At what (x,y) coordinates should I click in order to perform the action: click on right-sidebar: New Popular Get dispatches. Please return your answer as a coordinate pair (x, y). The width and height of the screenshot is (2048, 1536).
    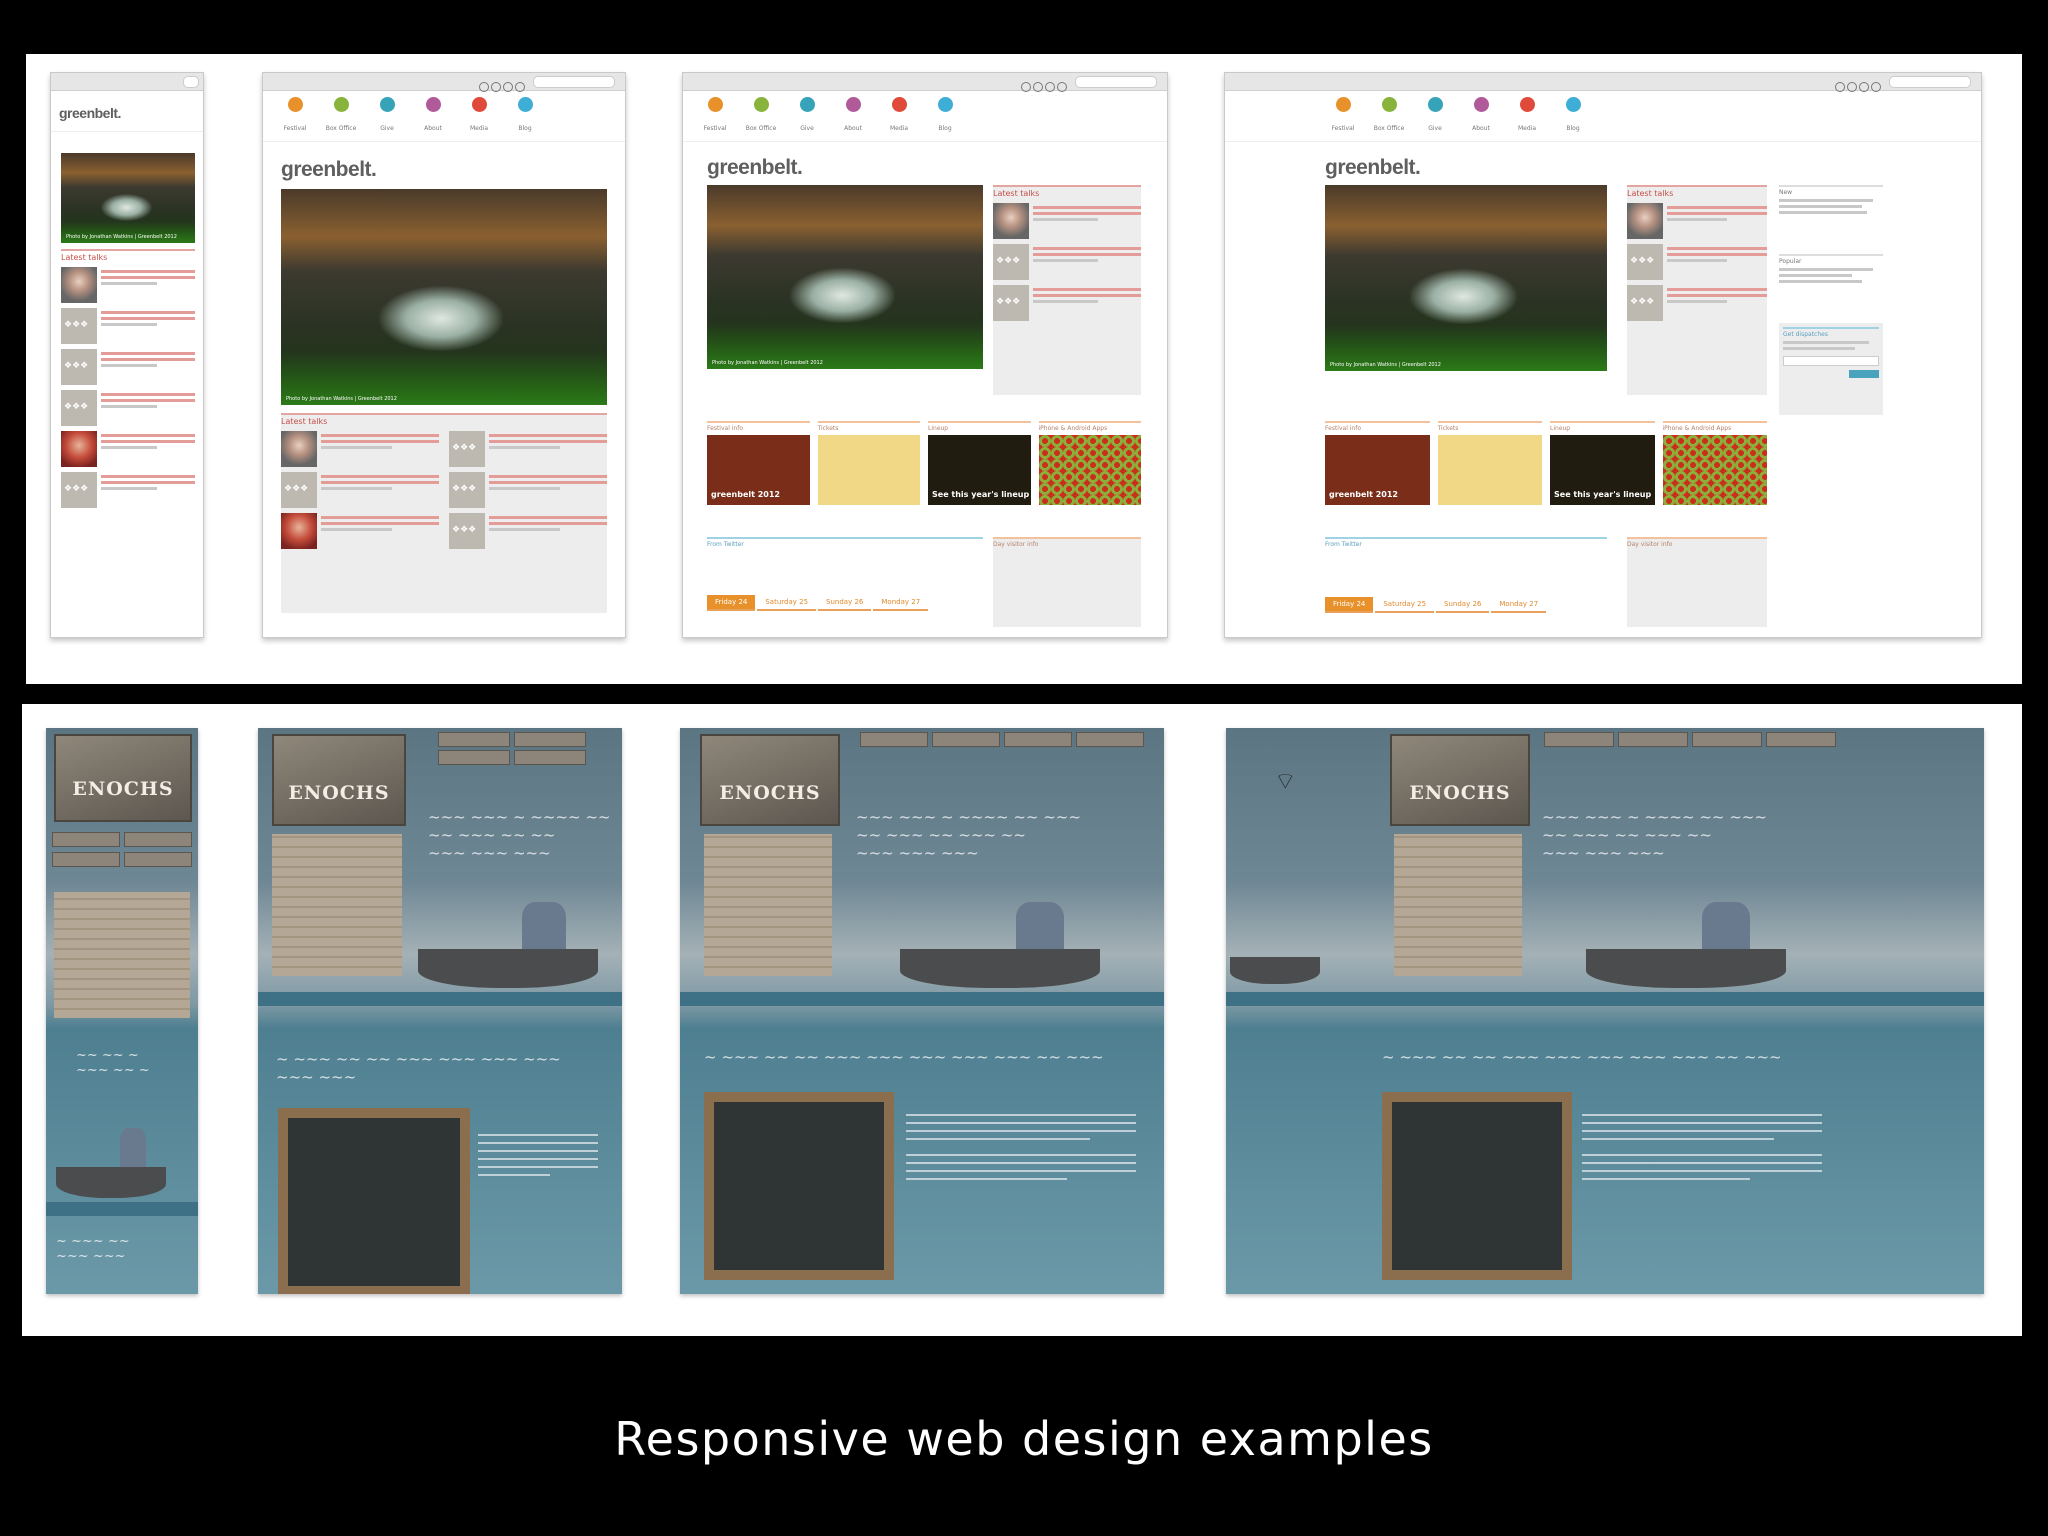
    Looking at the image, I should click on (1831, 300).